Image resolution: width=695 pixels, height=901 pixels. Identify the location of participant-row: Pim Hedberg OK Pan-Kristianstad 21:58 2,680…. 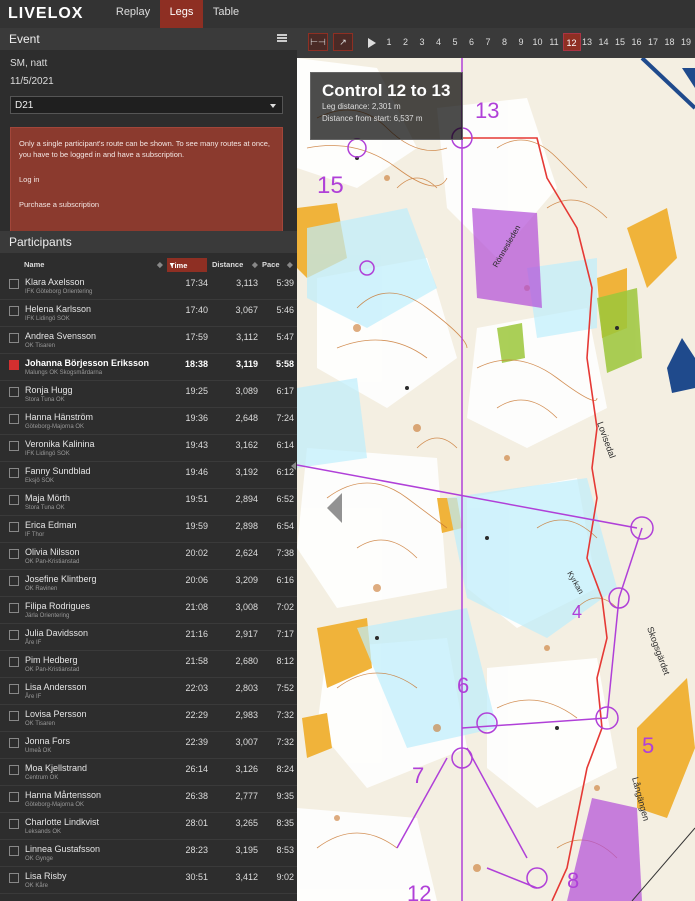
(148, 664).